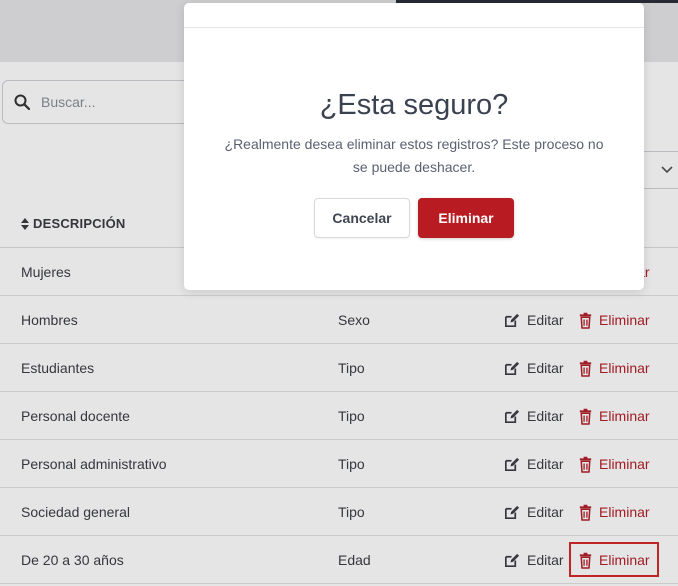 This screenshot has height=586, width=678. Describe the element at coordinates (466, 218) in the screenshot. I see `confirm-delete-button: Eliminar` at that location.